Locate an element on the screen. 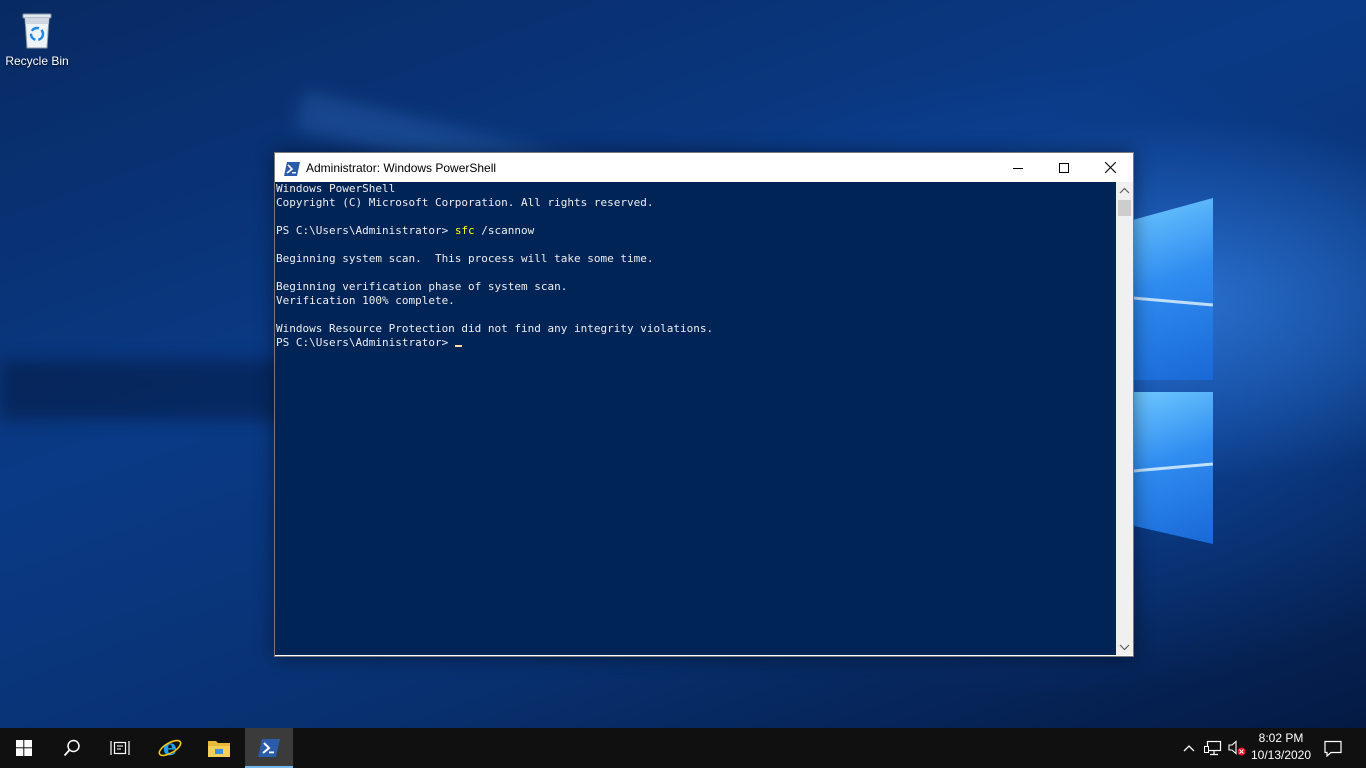 Image resolution: width=1366 pixels, height=768 pixels. close-icon is located at coordinates (1110, 167).